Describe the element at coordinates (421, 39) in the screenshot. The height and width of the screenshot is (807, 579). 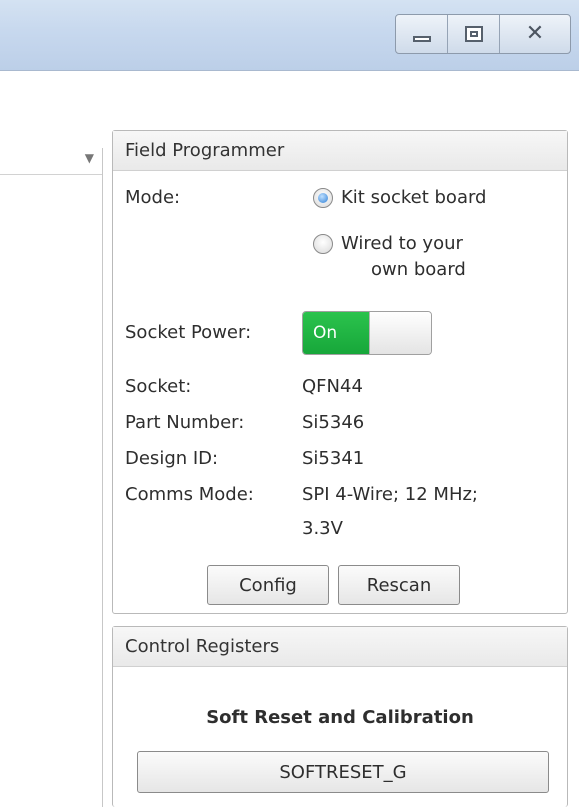
I see `minimize-icon` at that location.